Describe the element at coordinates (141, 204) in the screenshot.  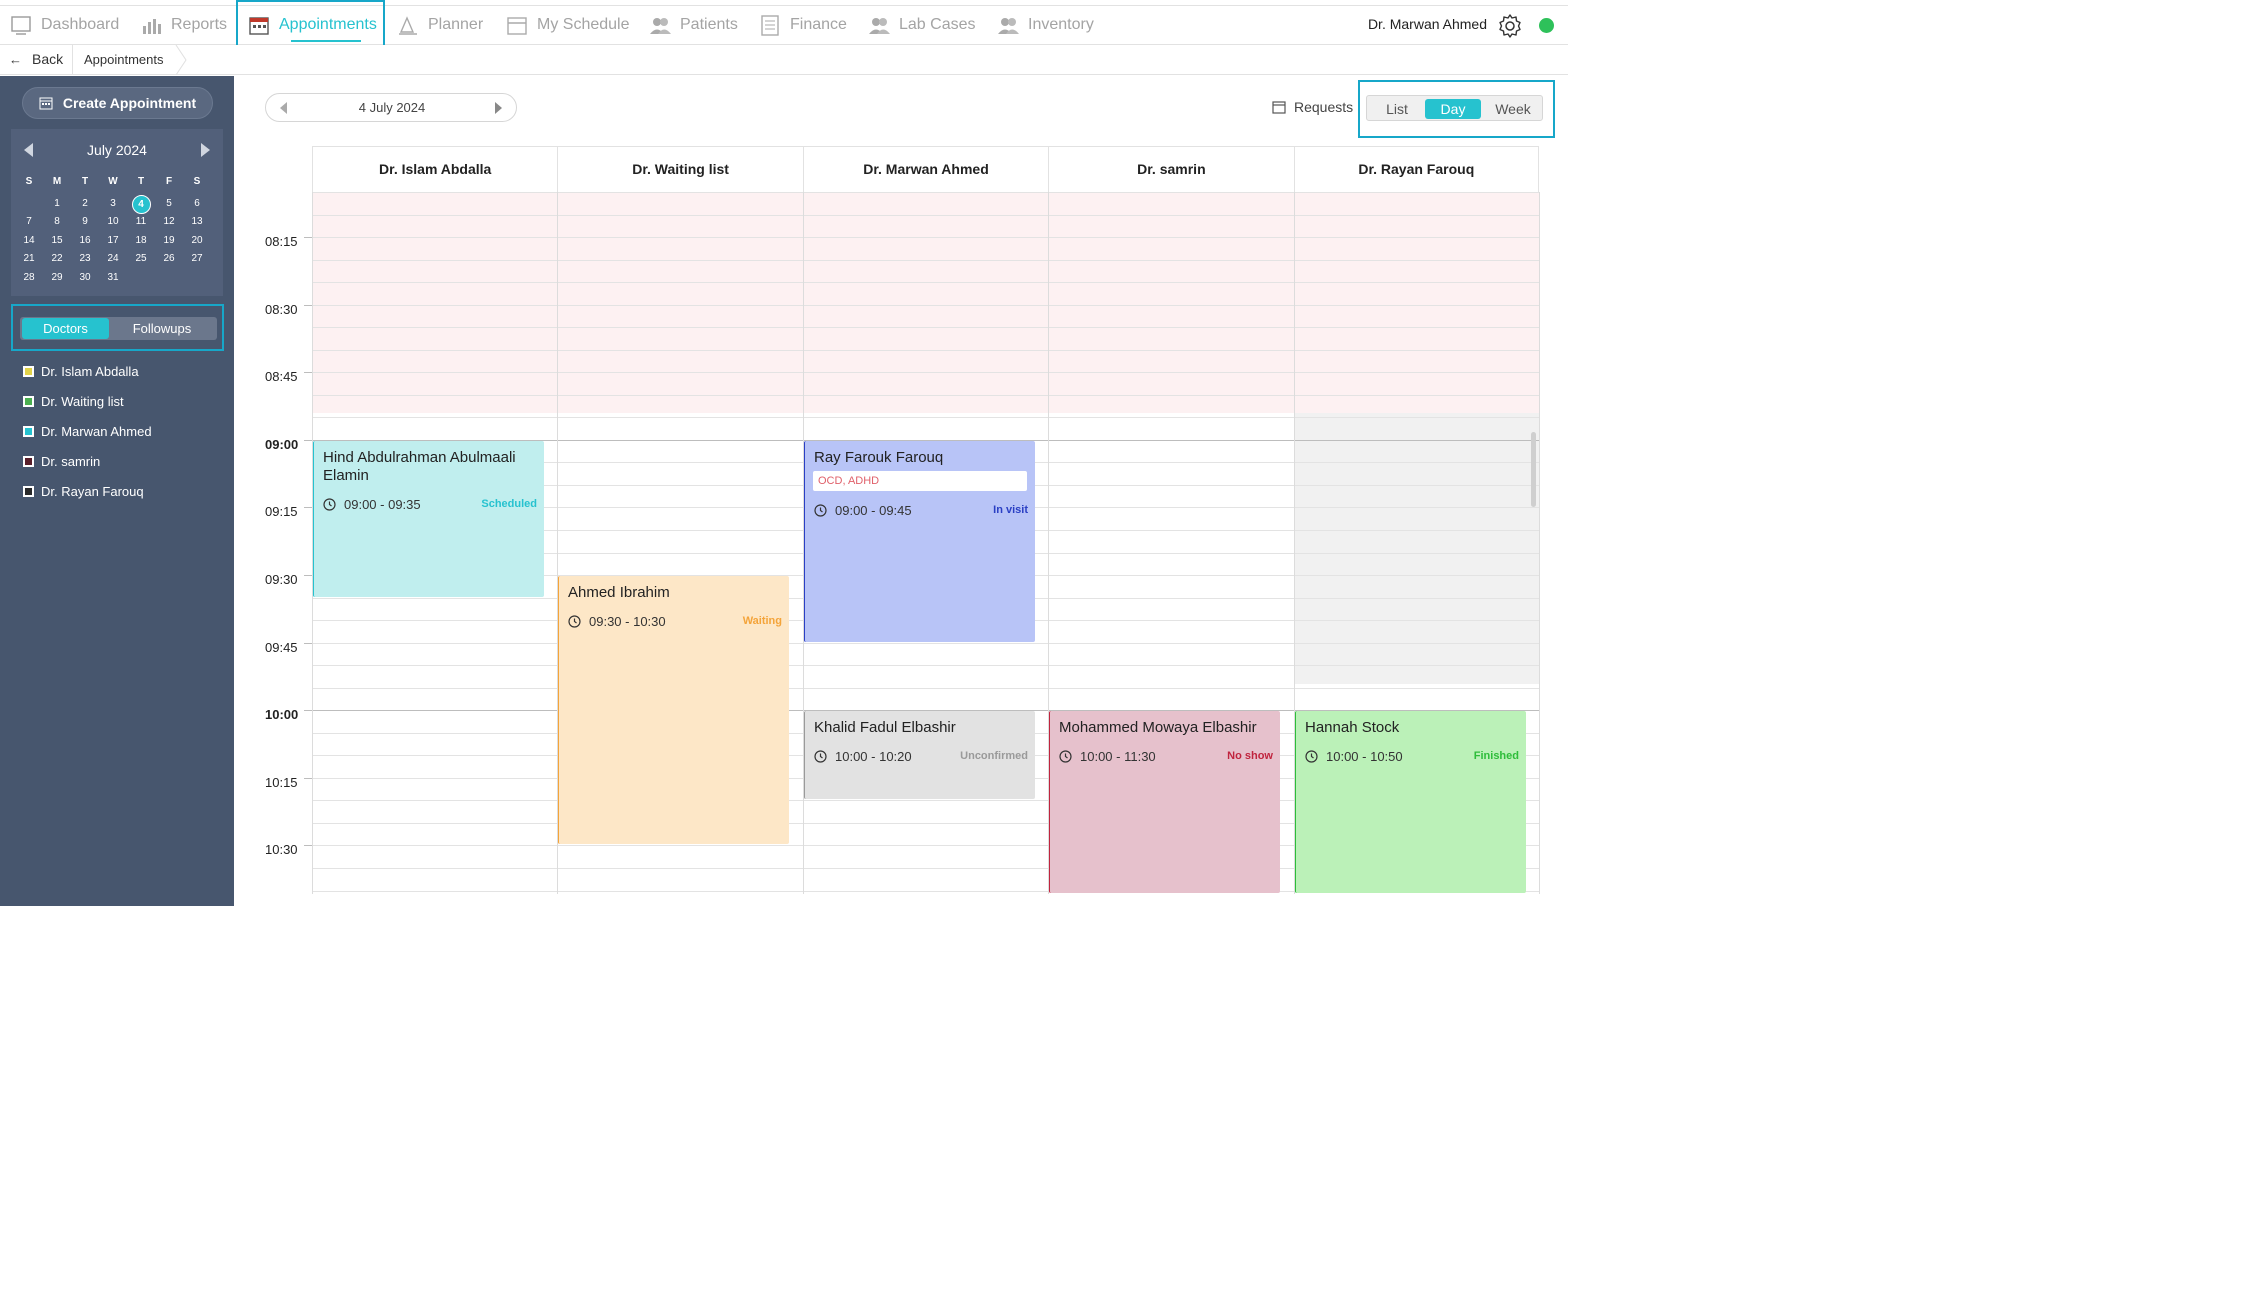
I see `calendar-day-selected: 4` at that location.